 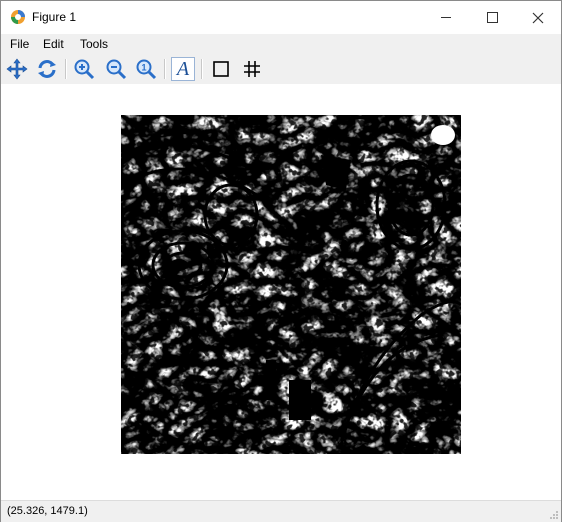 I want to click on window-title: Figure 1, so click(x=54, y=17).